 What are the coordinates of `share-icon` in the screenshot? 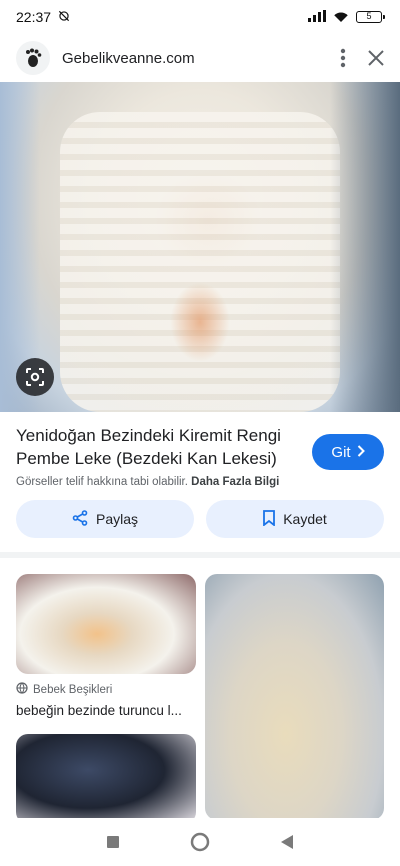 It's located at (80, 519).